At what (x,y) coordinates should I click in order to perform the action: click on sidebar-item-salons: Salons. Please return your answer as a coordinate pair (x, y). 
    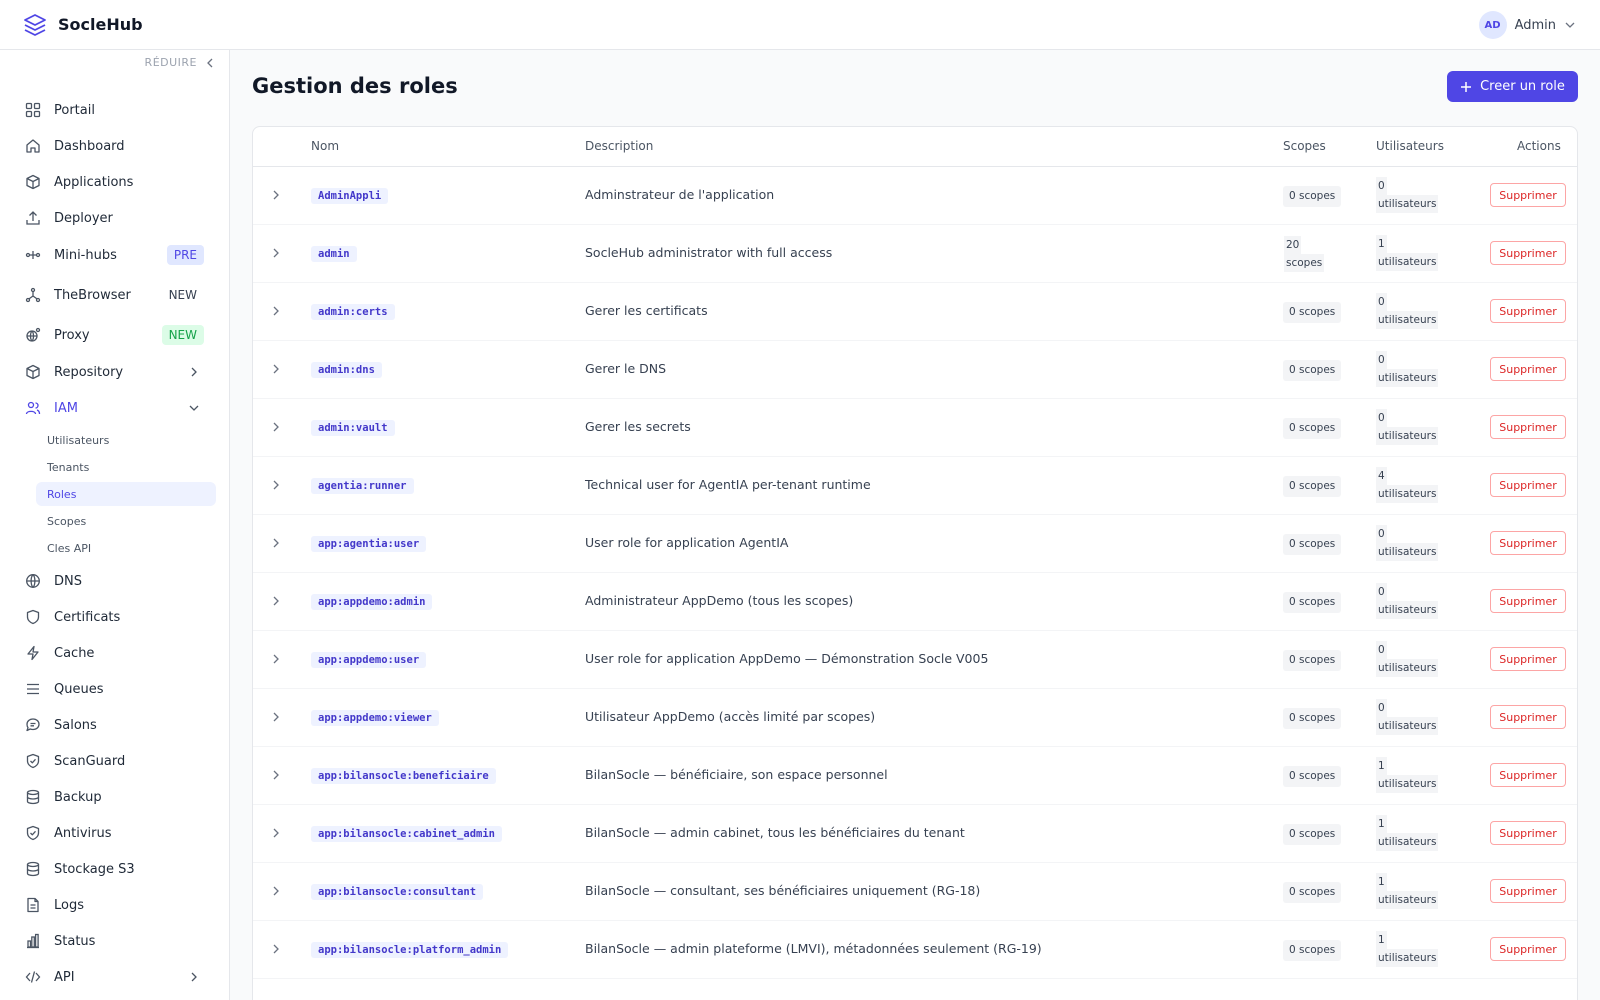
    Looking at the image, I should click on (115, 725).